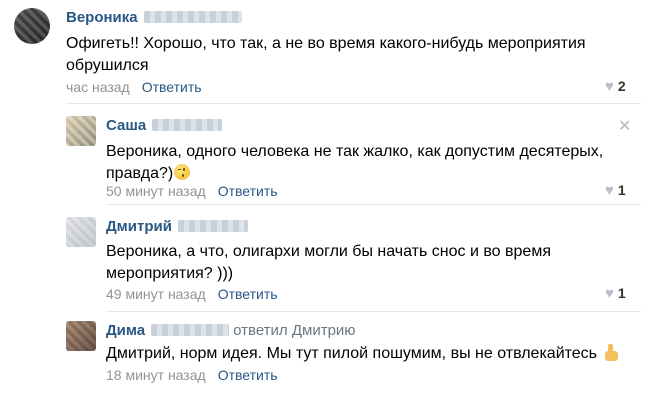 The height and width of the screenshot is (401, 656). I want to click on author-name: Дмитрий, so click(139, 226).